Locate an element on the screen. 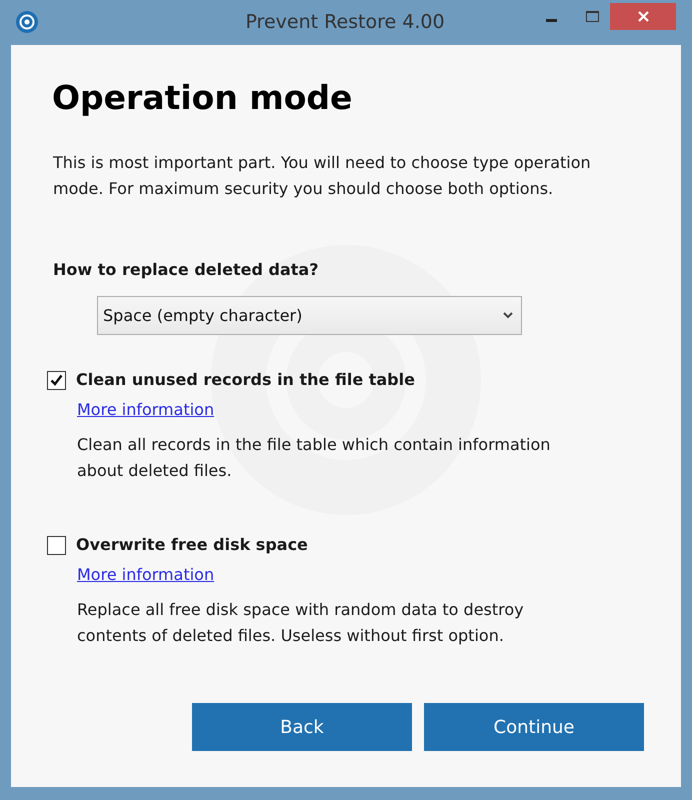  wizard-button: Continue is located at coordinates (534, 727).